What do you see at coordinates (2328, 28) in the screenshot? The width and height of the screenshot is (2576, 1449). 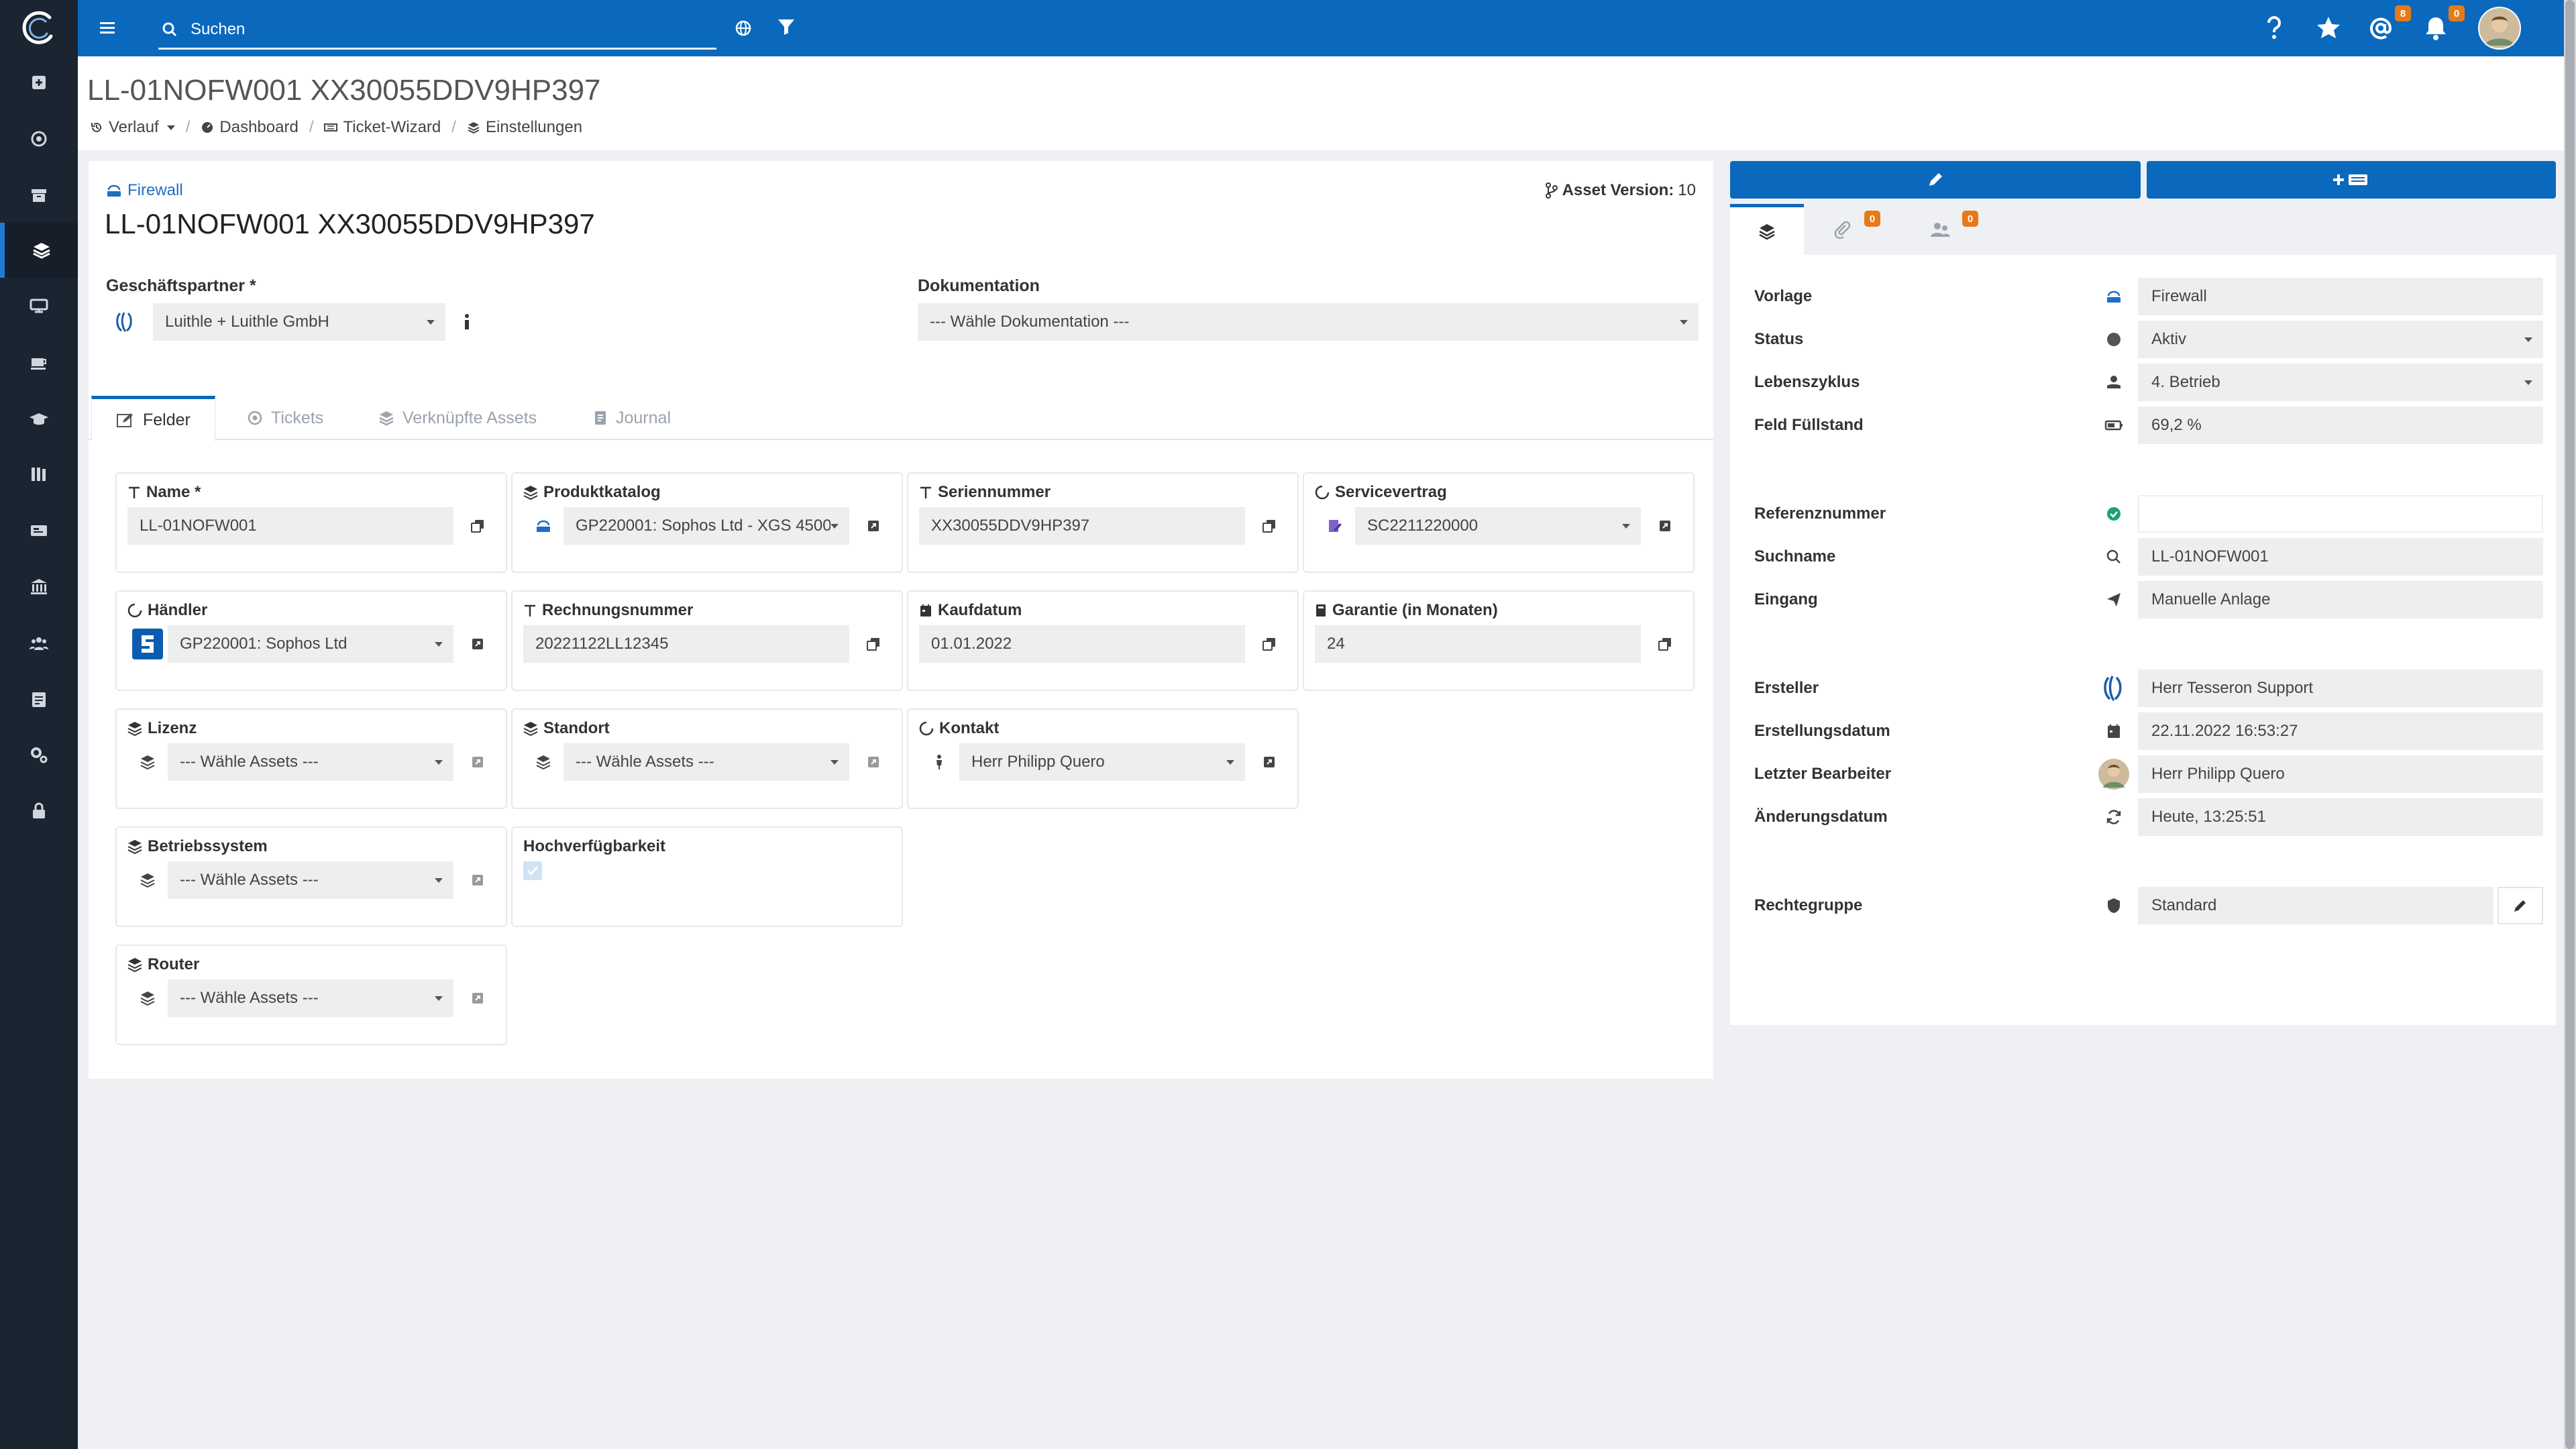 I see `favorites-star-icon` at bounding box center [2328, 28].